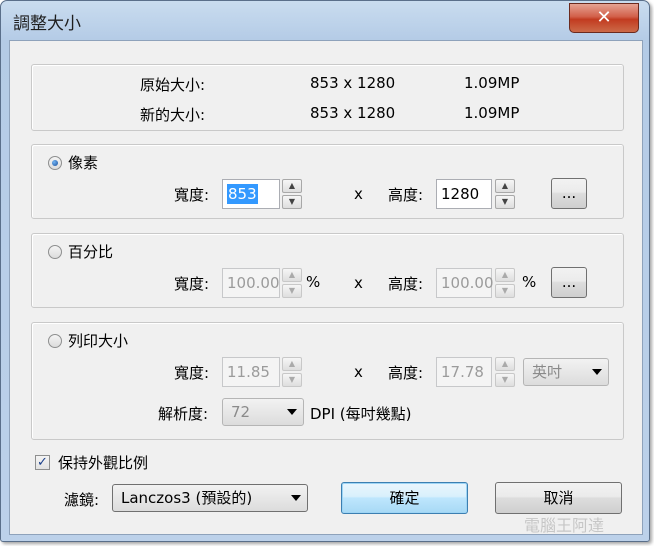 This screenshot has height=546, width=654. Describe the element at coordinates (47, 24) in the screenshot. I see `window-title: 調整大小` at that location.